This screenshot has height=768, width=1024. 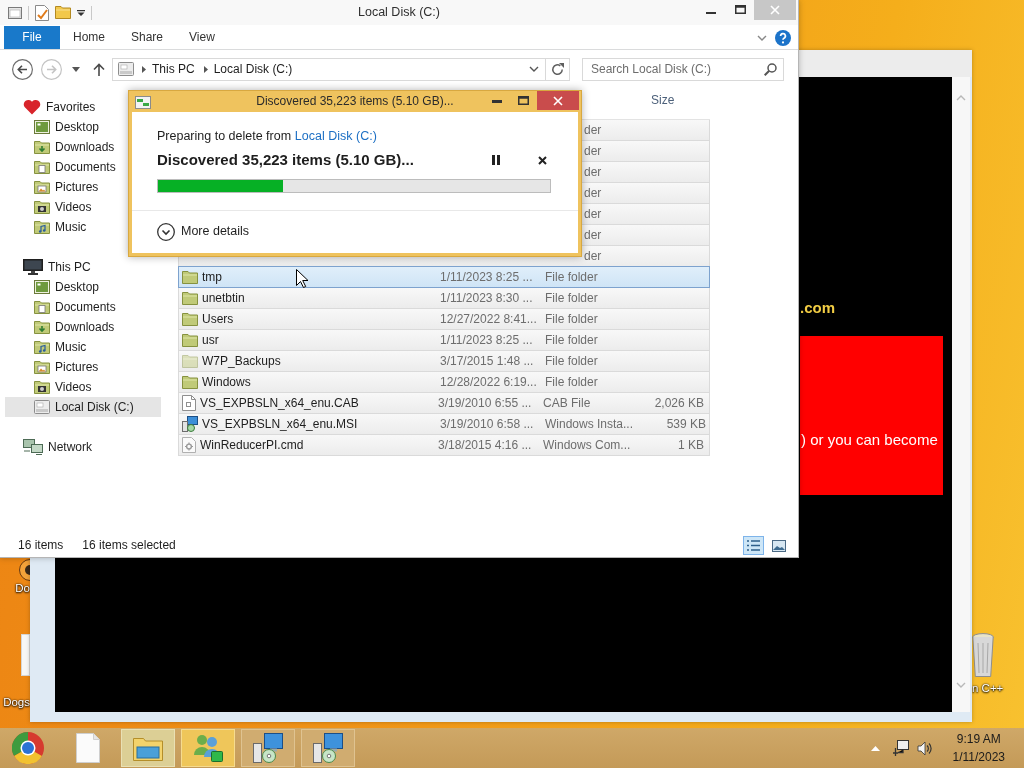 What do you see at coordinates (900, 748) in the screenshot?
I see `network-icon` at bounding box center [900, 748].